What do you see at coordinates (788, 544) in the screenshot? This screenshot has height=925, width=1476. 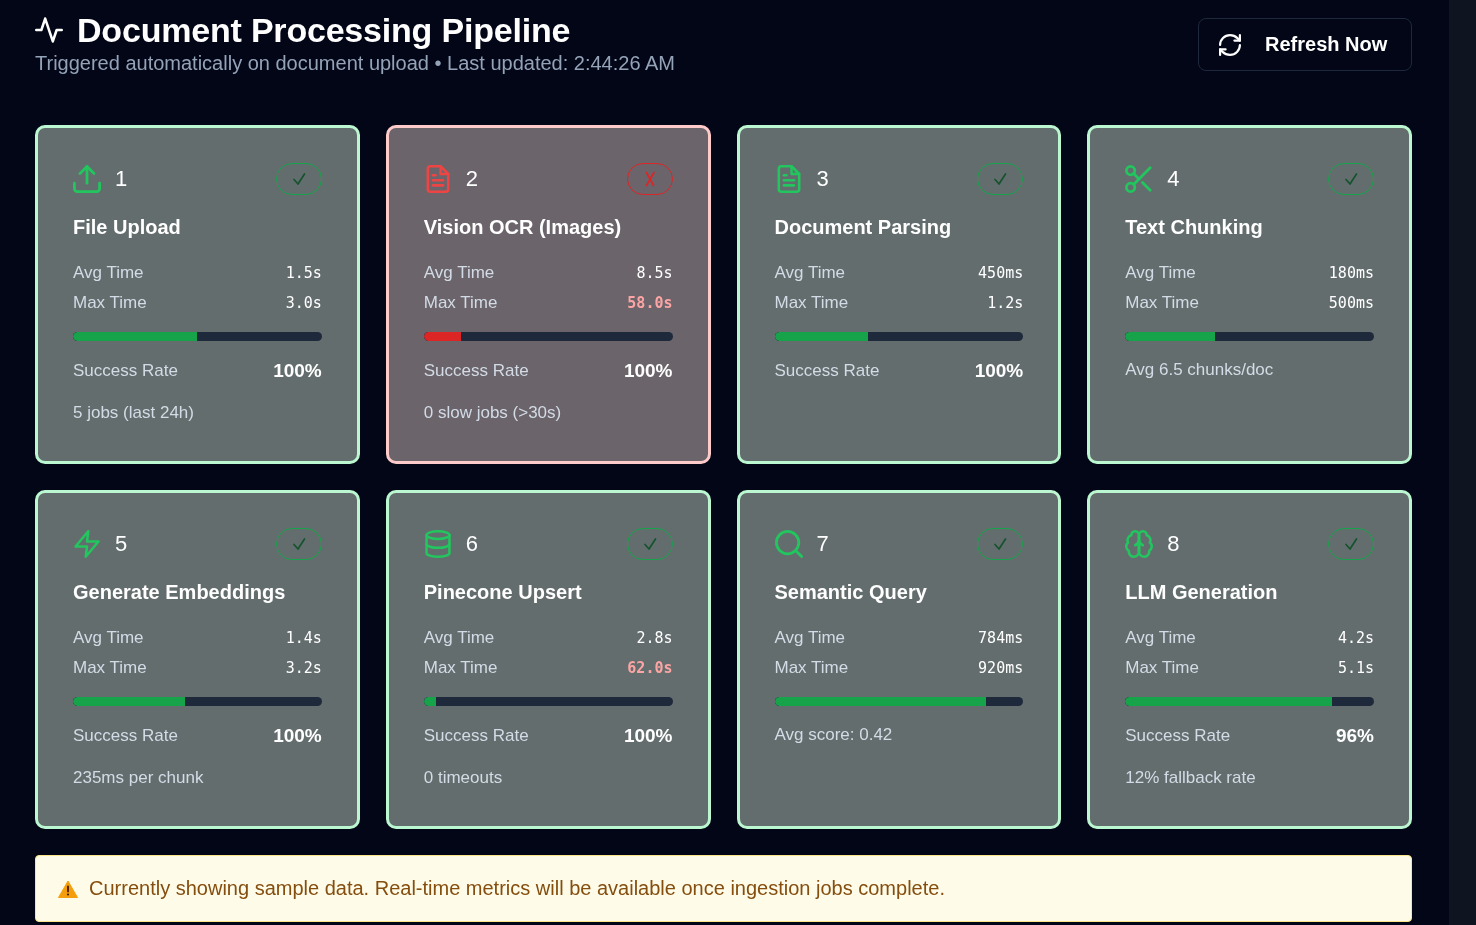 I see `search-icon` at bounding box center [788, 544].